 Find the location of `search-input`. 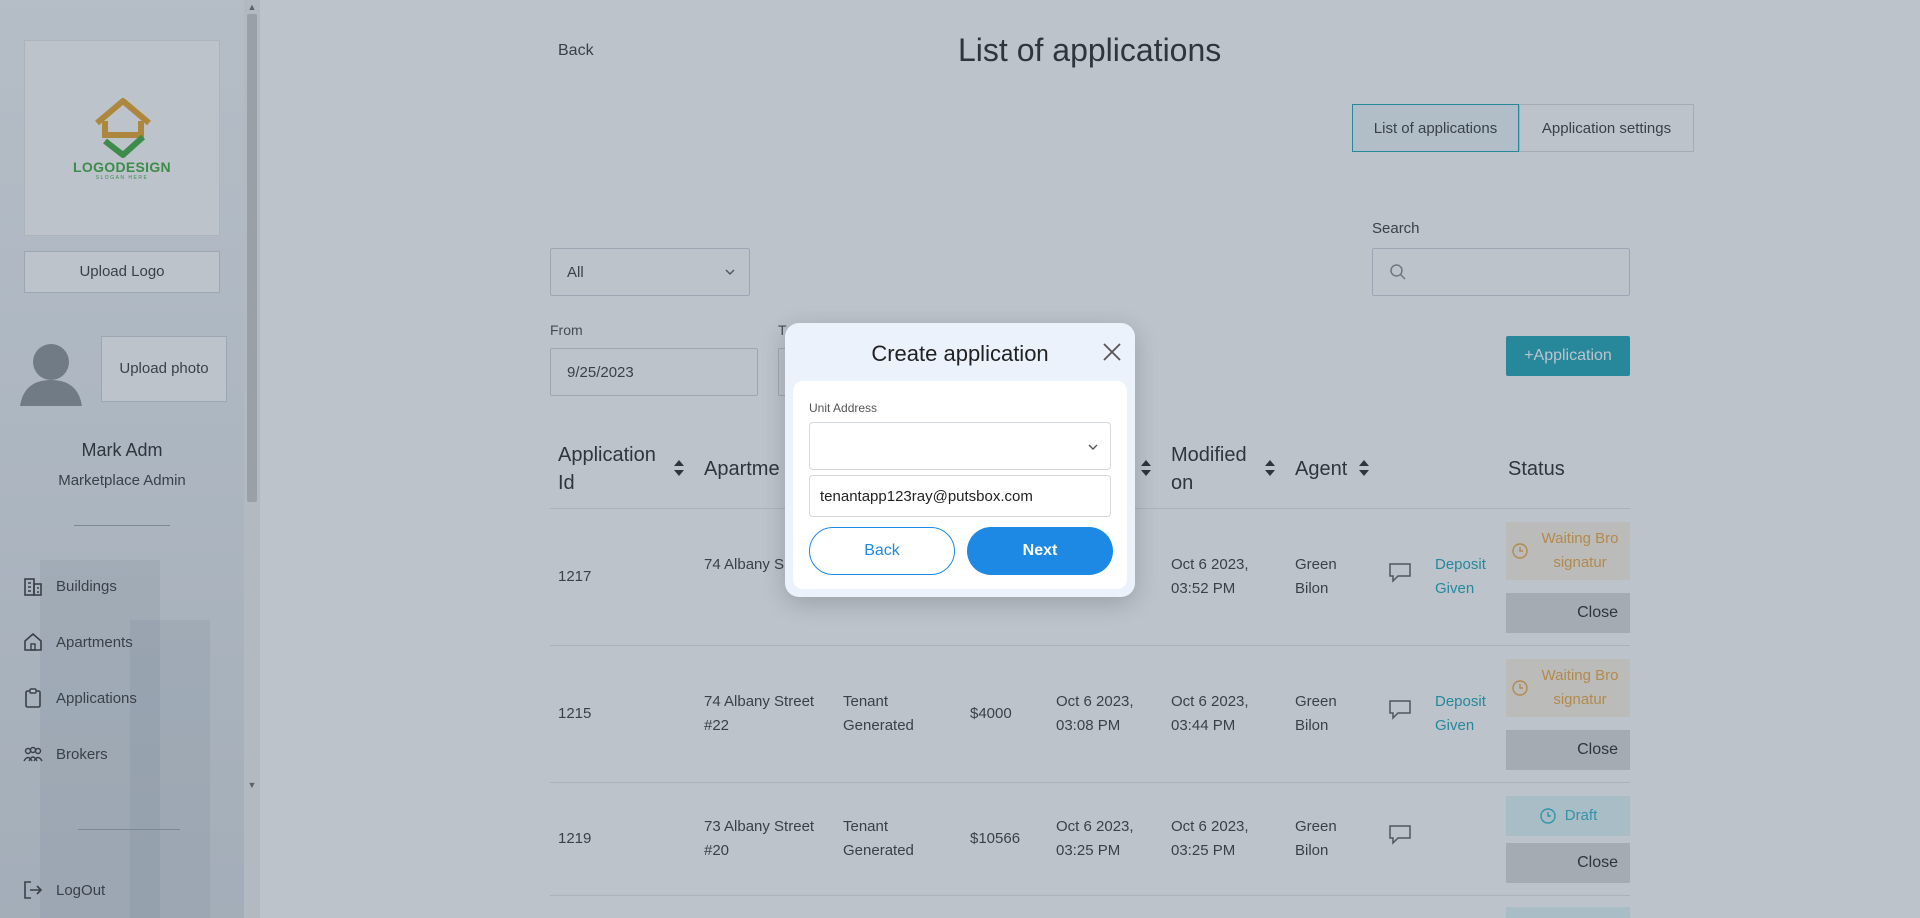

search-input is located at coordinates (1501, 272).